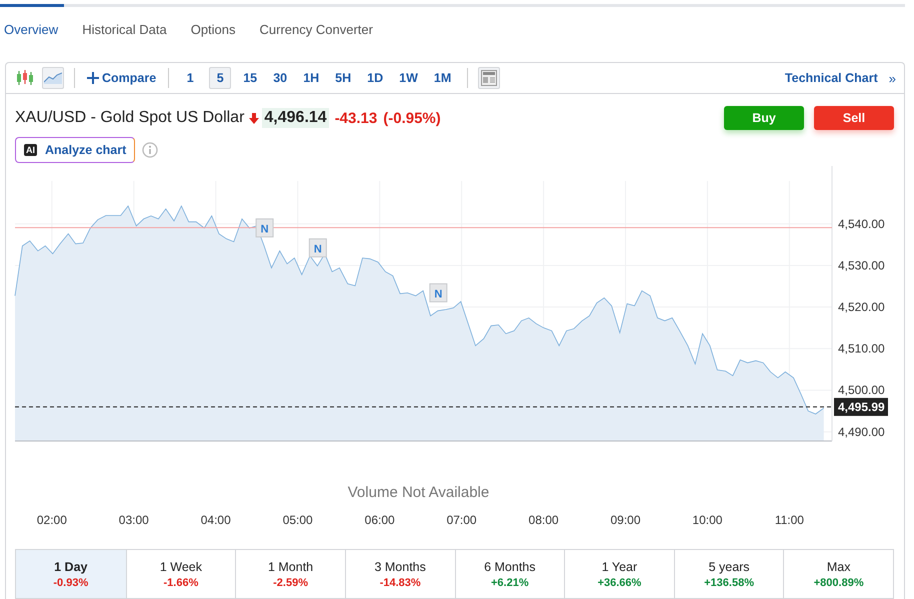  I want to click on period-label: 5 years, so click(729, 567).